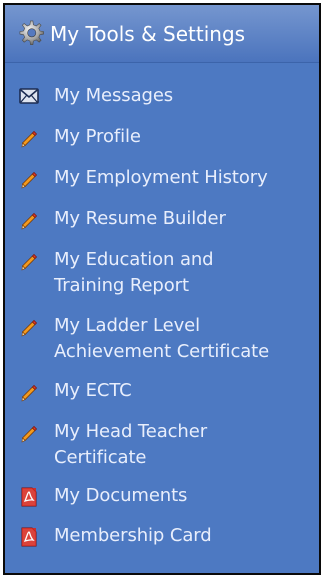 Image resolution: width=326 pixels, height=580 pixels. I want to click on menu-item-my-head-teacher-certificate: My Head Teacher Certificate, so click(162, 445).